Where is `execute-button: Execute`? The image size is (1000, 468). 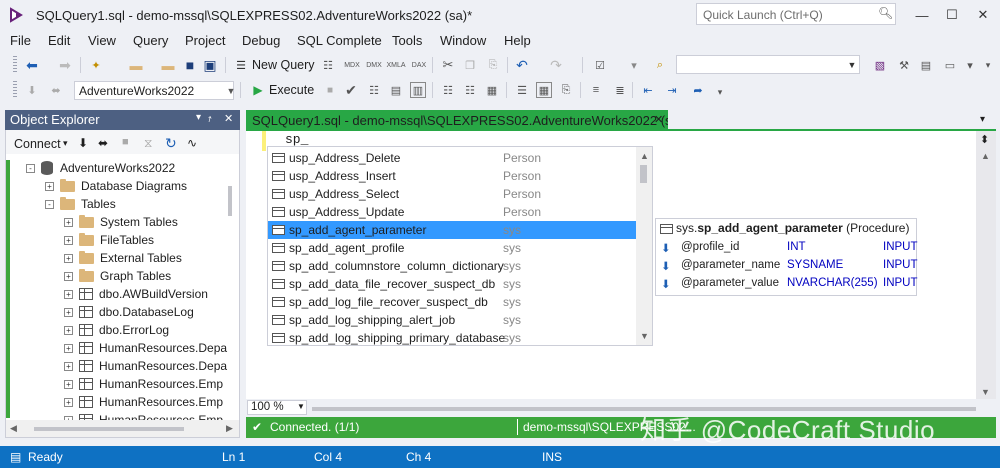
execute-button: Execute is located at coordinates (291, 90).